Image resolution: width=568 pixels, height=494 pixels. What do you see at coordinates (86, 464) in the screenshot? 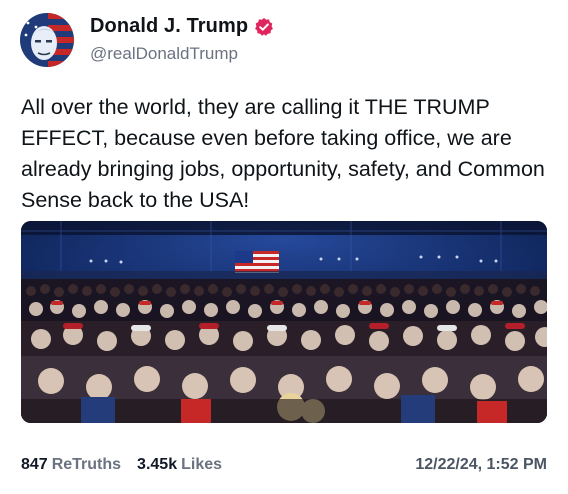
I see `retruths-label: ReTruths` at bounding box center [86, 464].